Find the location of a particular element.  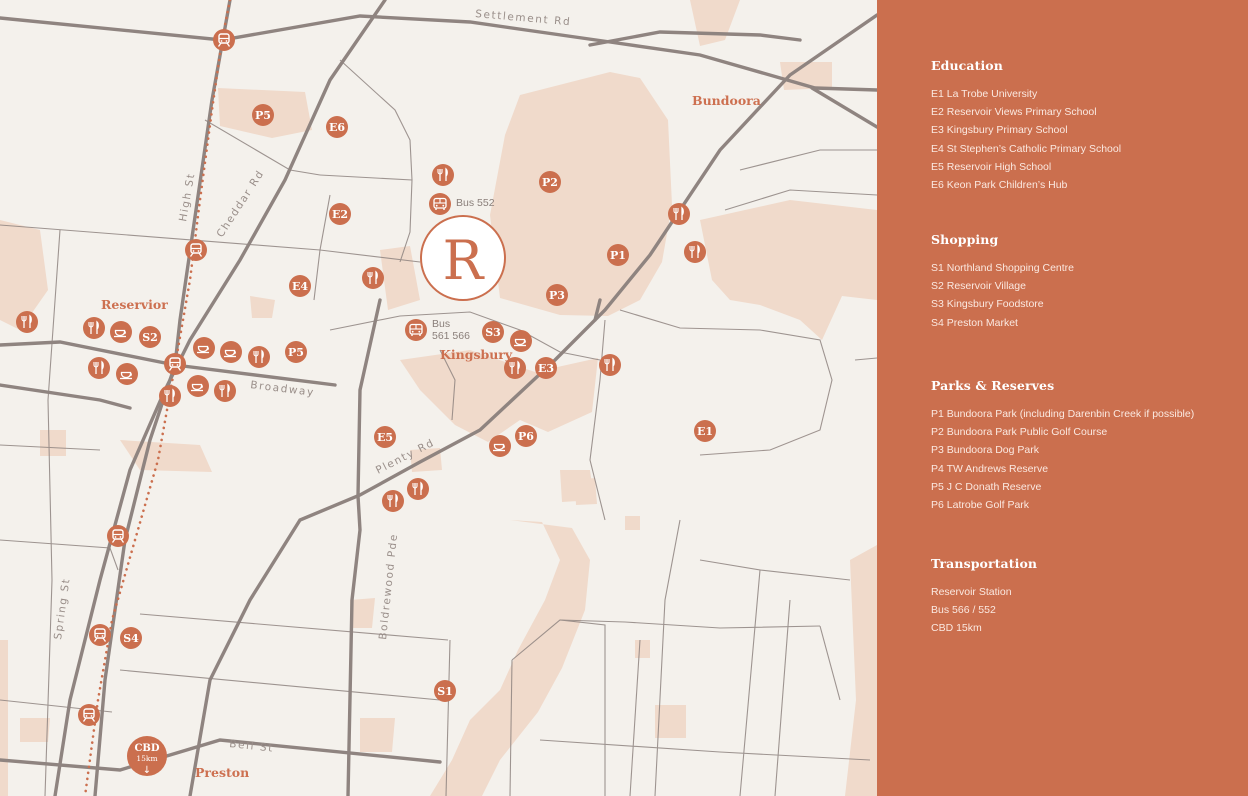

svg-text: S4 is located at coordinates (131, 638).